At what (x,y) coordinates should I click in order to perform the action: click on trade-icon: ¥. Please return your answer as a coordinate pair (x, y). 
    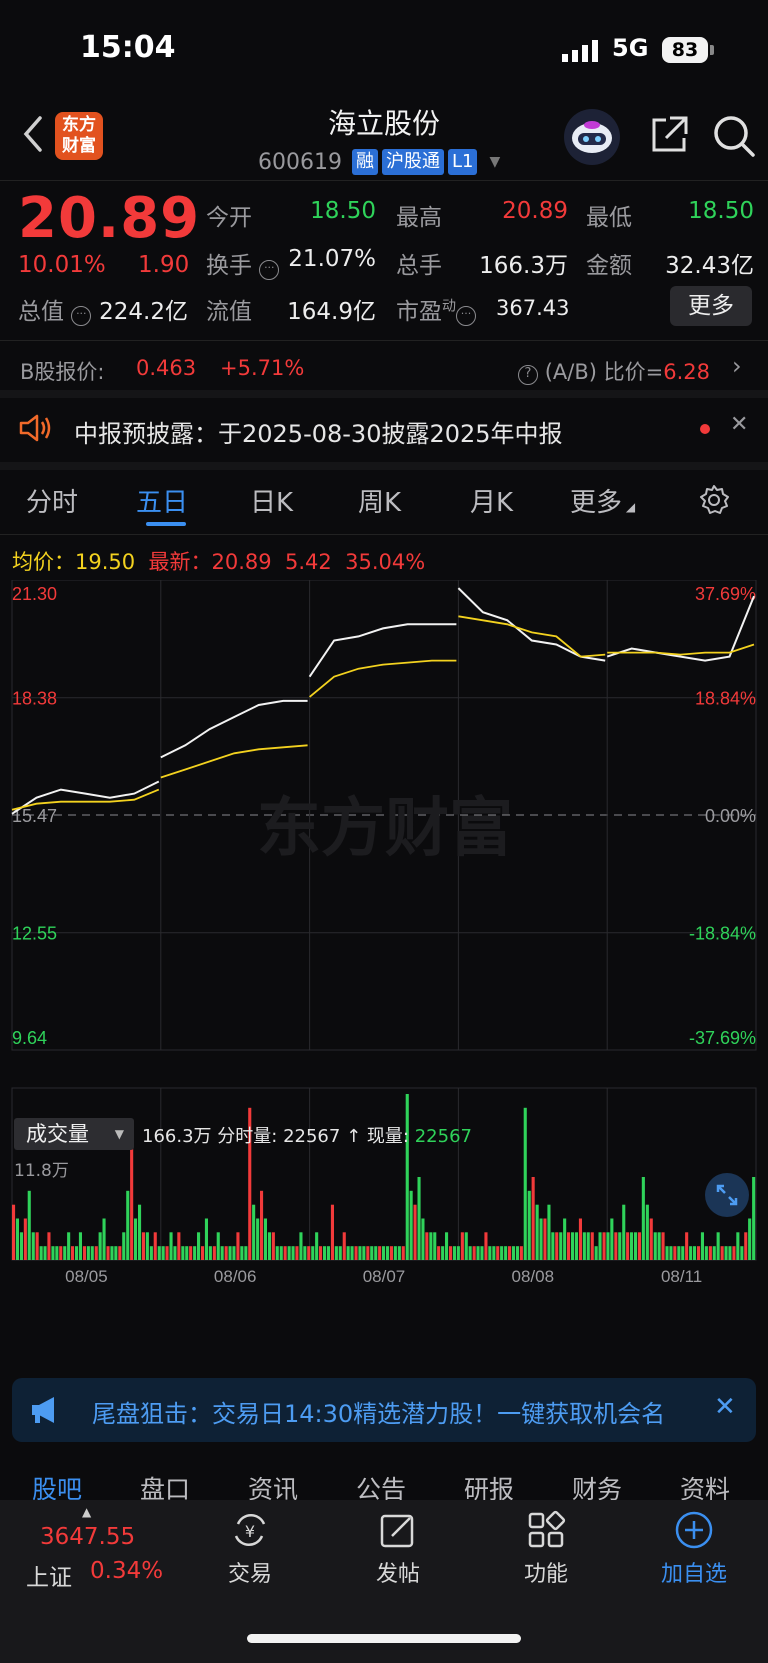
    Looking at the image, I should click on (250, 1530).